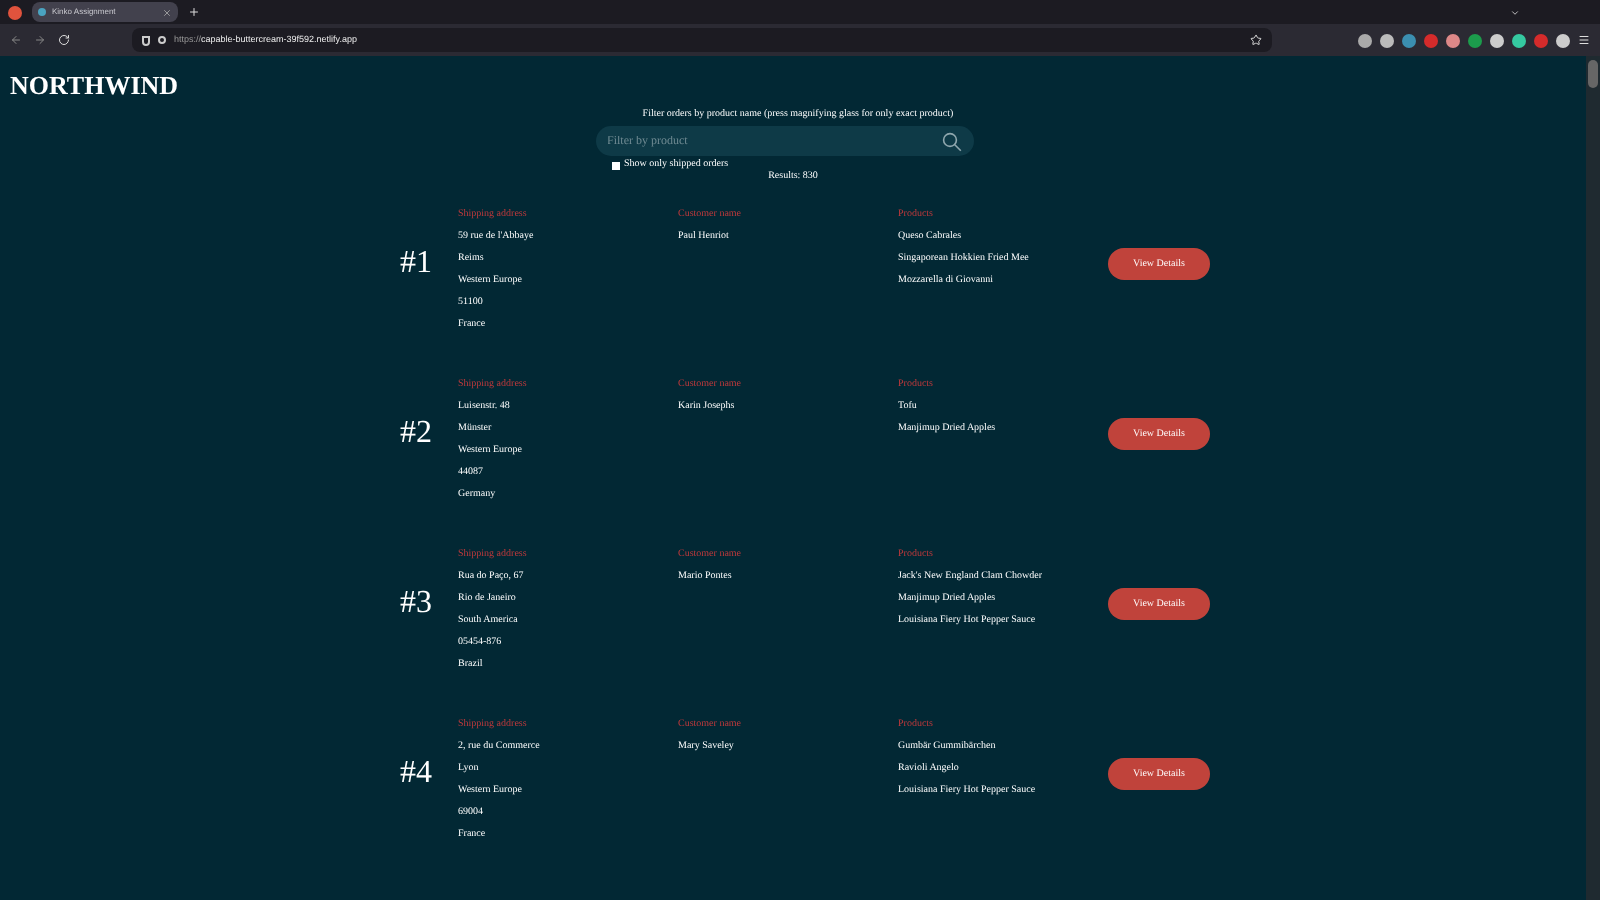 This screenshot has height=900, width=1600. What do you see at coordinates (416, 774) in the screenshot?
I see `order-number: #4` at bounding box center [416, 774].